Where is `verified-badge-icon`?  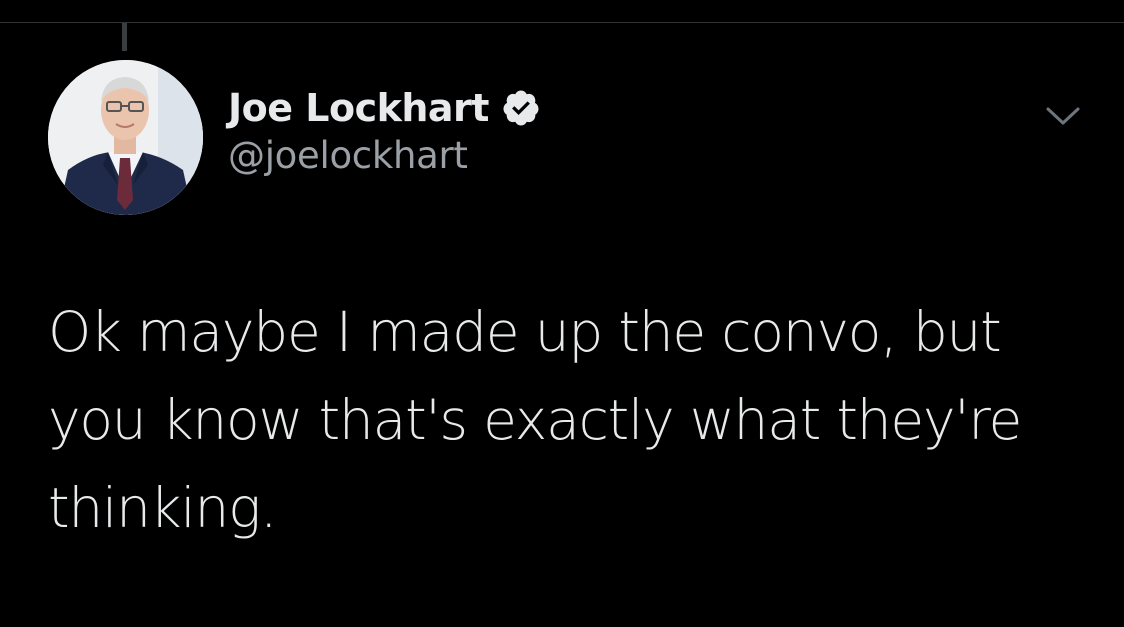
verified-badge-icon is located at coordinates (521, 108).